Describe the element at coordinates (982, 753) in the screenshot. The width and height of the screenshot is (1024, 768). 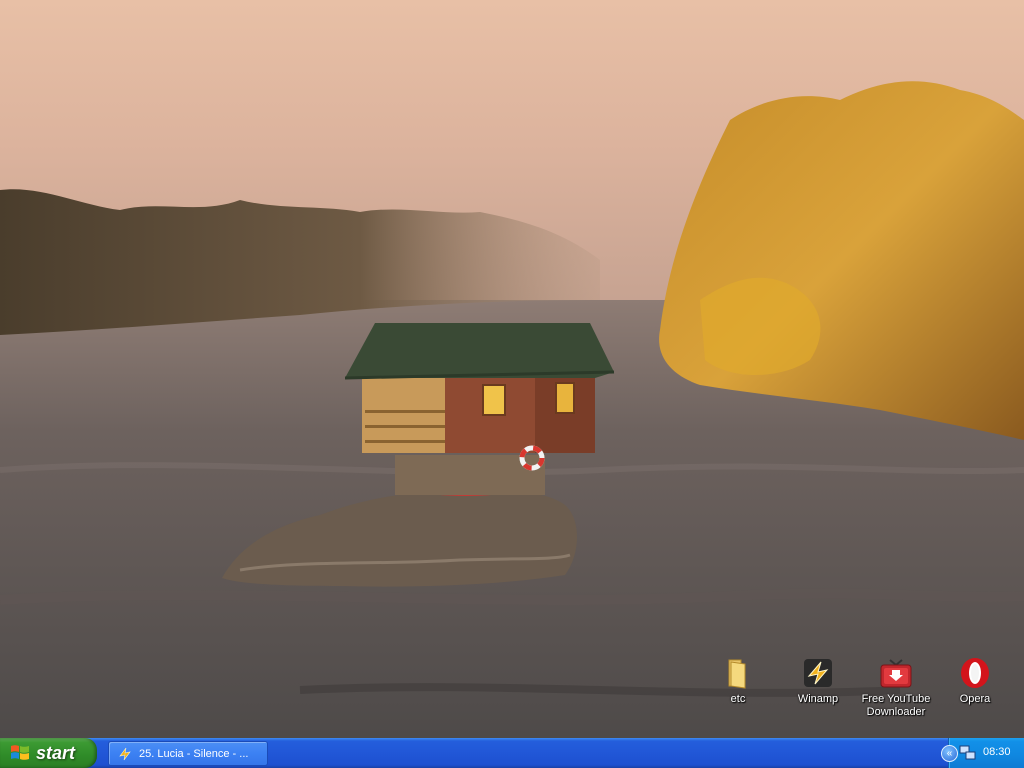
I see `system-tray: « 08:30` at that location.